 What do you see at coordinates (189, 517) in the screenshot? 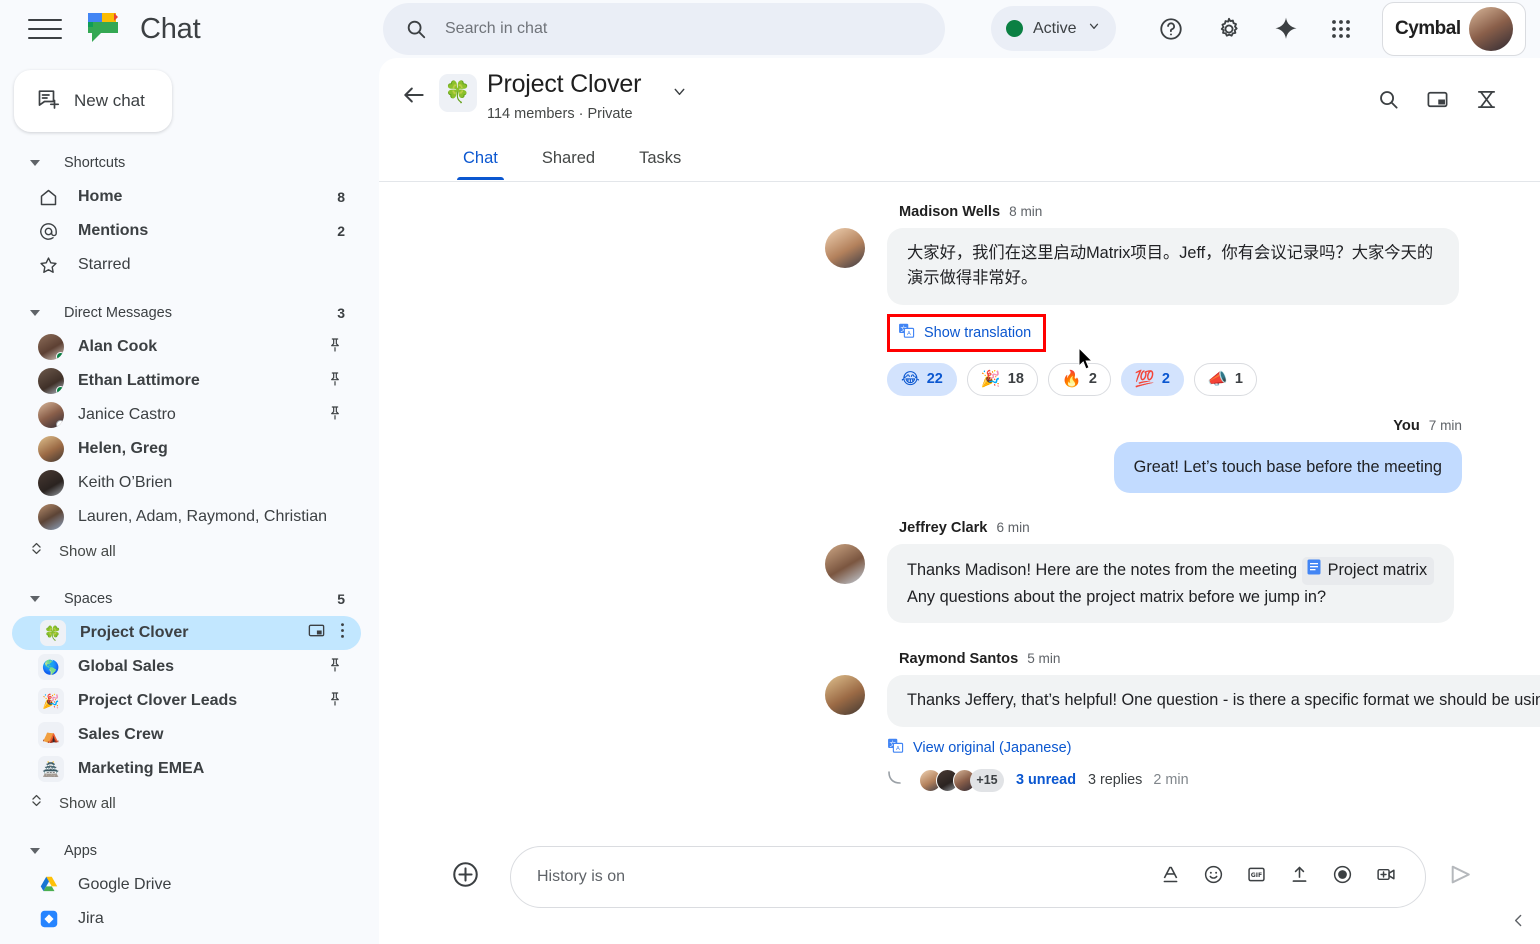
I see `sidebar-item-group-lauren: Lauren, Adam, Raymond, Christian` at bounding box center [189, 517].